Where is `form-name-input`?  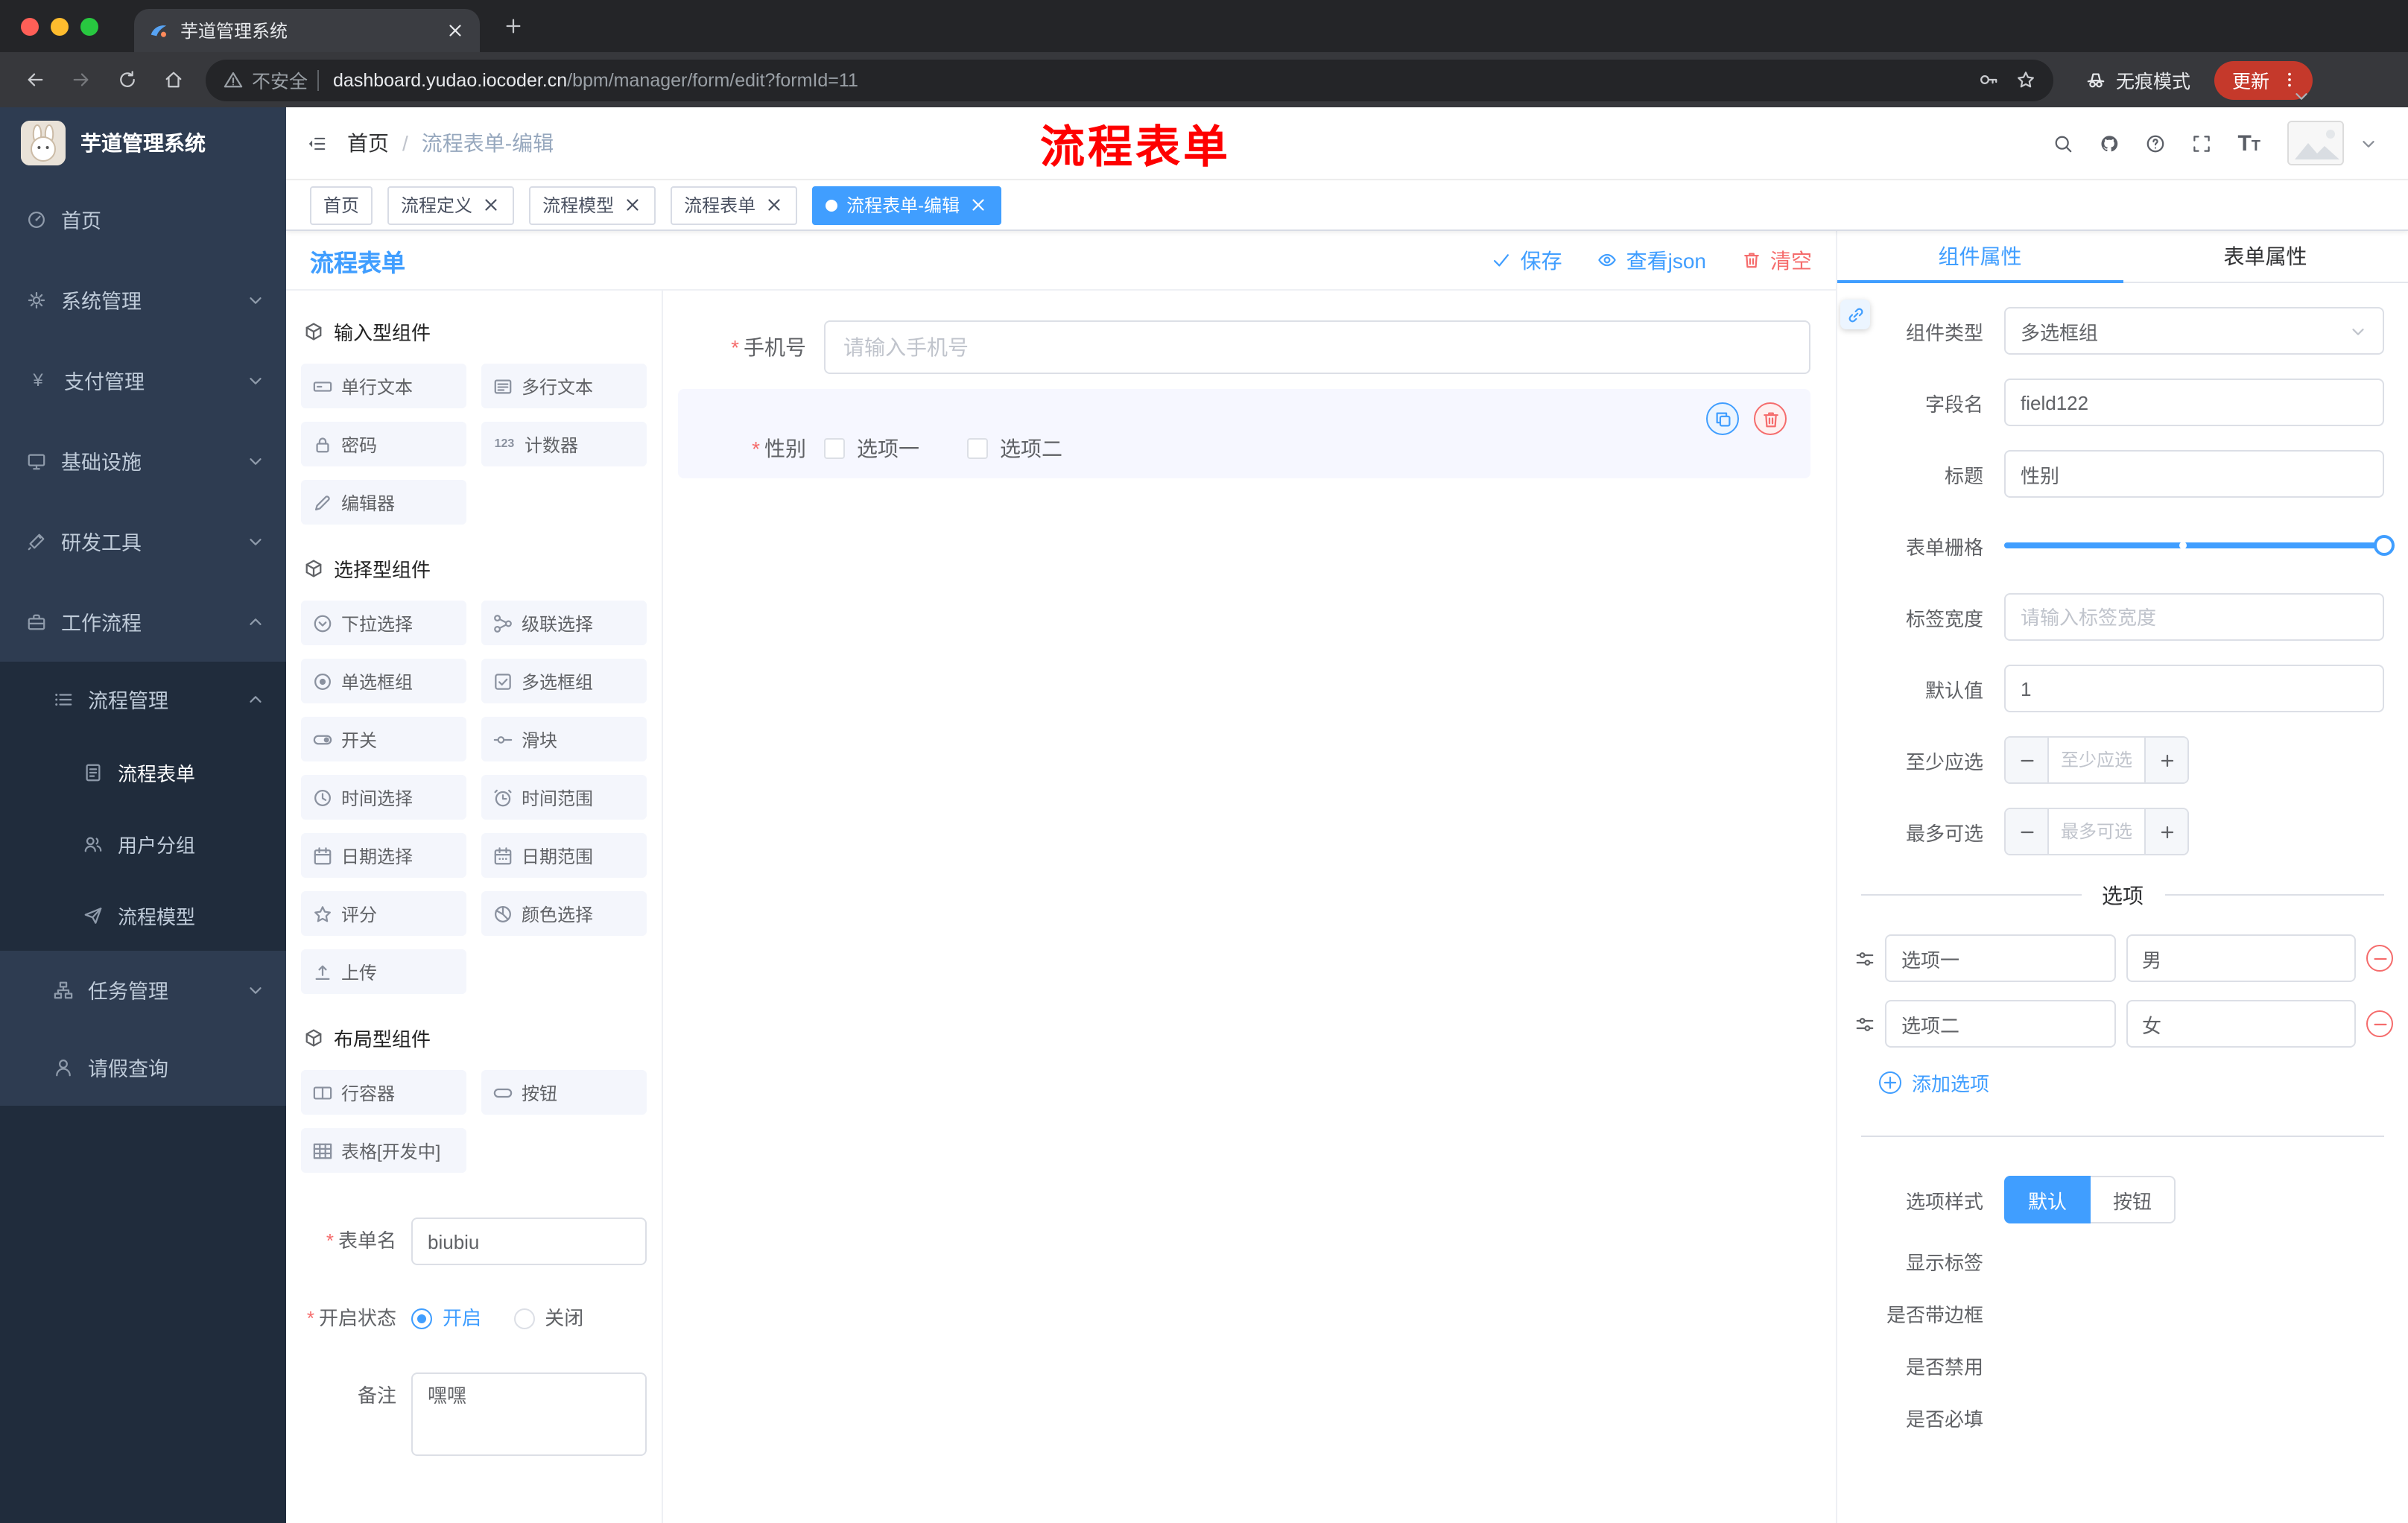 form-name-input is located at coordinates (529, 1241).